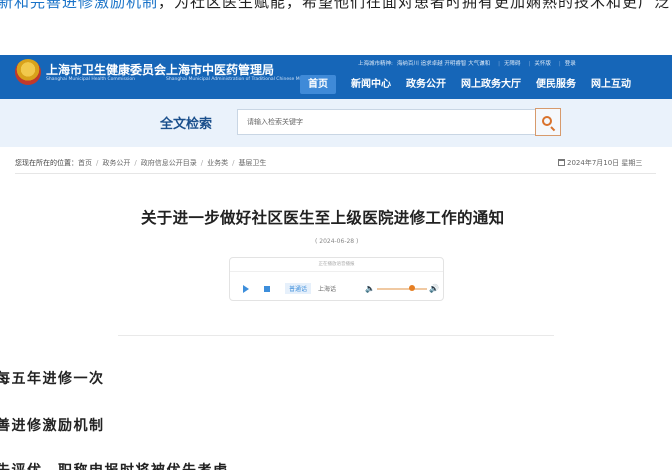 The height and width of the screenshot is (470, 672). I want to click on search-title: 全文检索, so click(186, 124).